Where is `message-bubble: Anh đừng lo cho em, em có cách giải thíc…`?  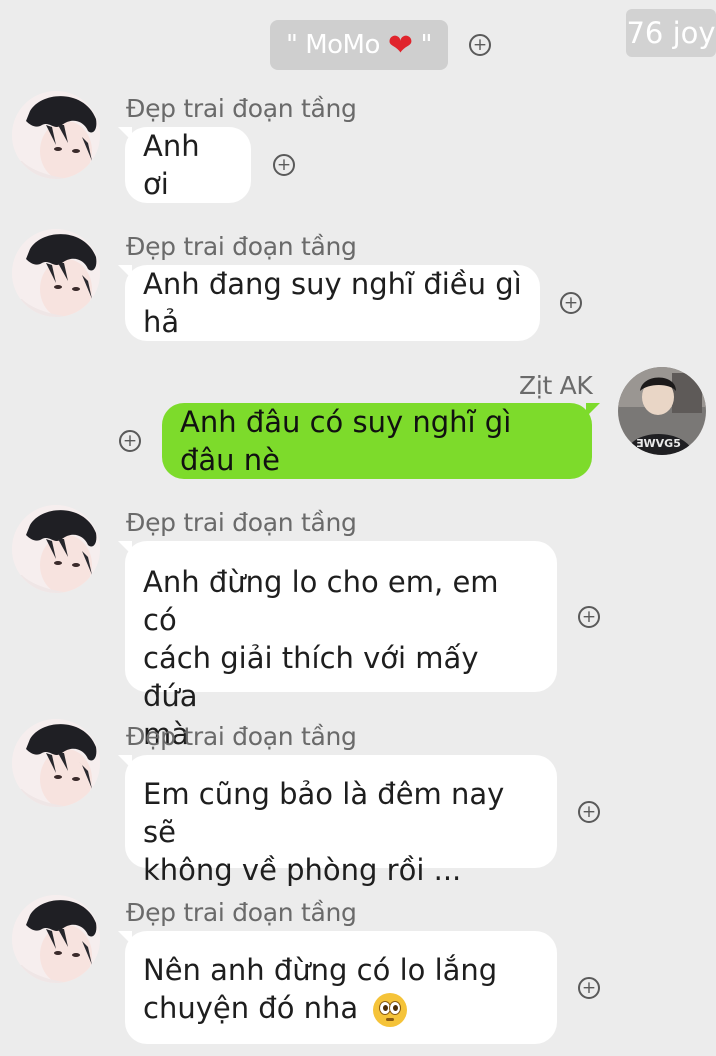
message-bubble: Anh đừng lo cho em, em có cách giải thíc… is located at coordinates (337, 646).